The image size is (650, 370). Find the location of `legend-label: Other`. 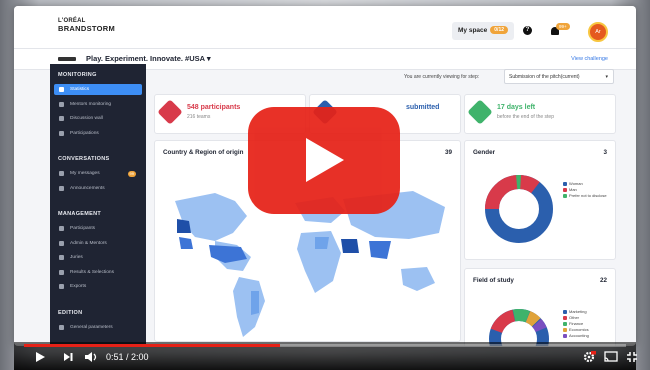

legend-label: Other is located at coordinates (574, 317).